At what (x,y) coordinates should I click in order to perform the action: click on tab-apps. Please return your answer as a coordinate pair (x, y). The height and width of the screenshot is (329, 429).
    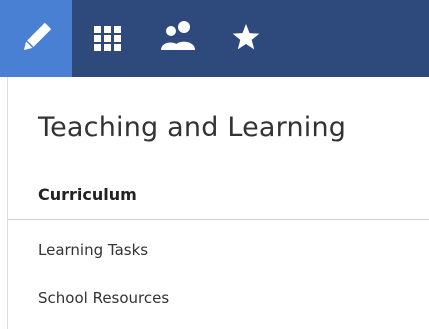
    Looking at the image, I should click on (108, 38).